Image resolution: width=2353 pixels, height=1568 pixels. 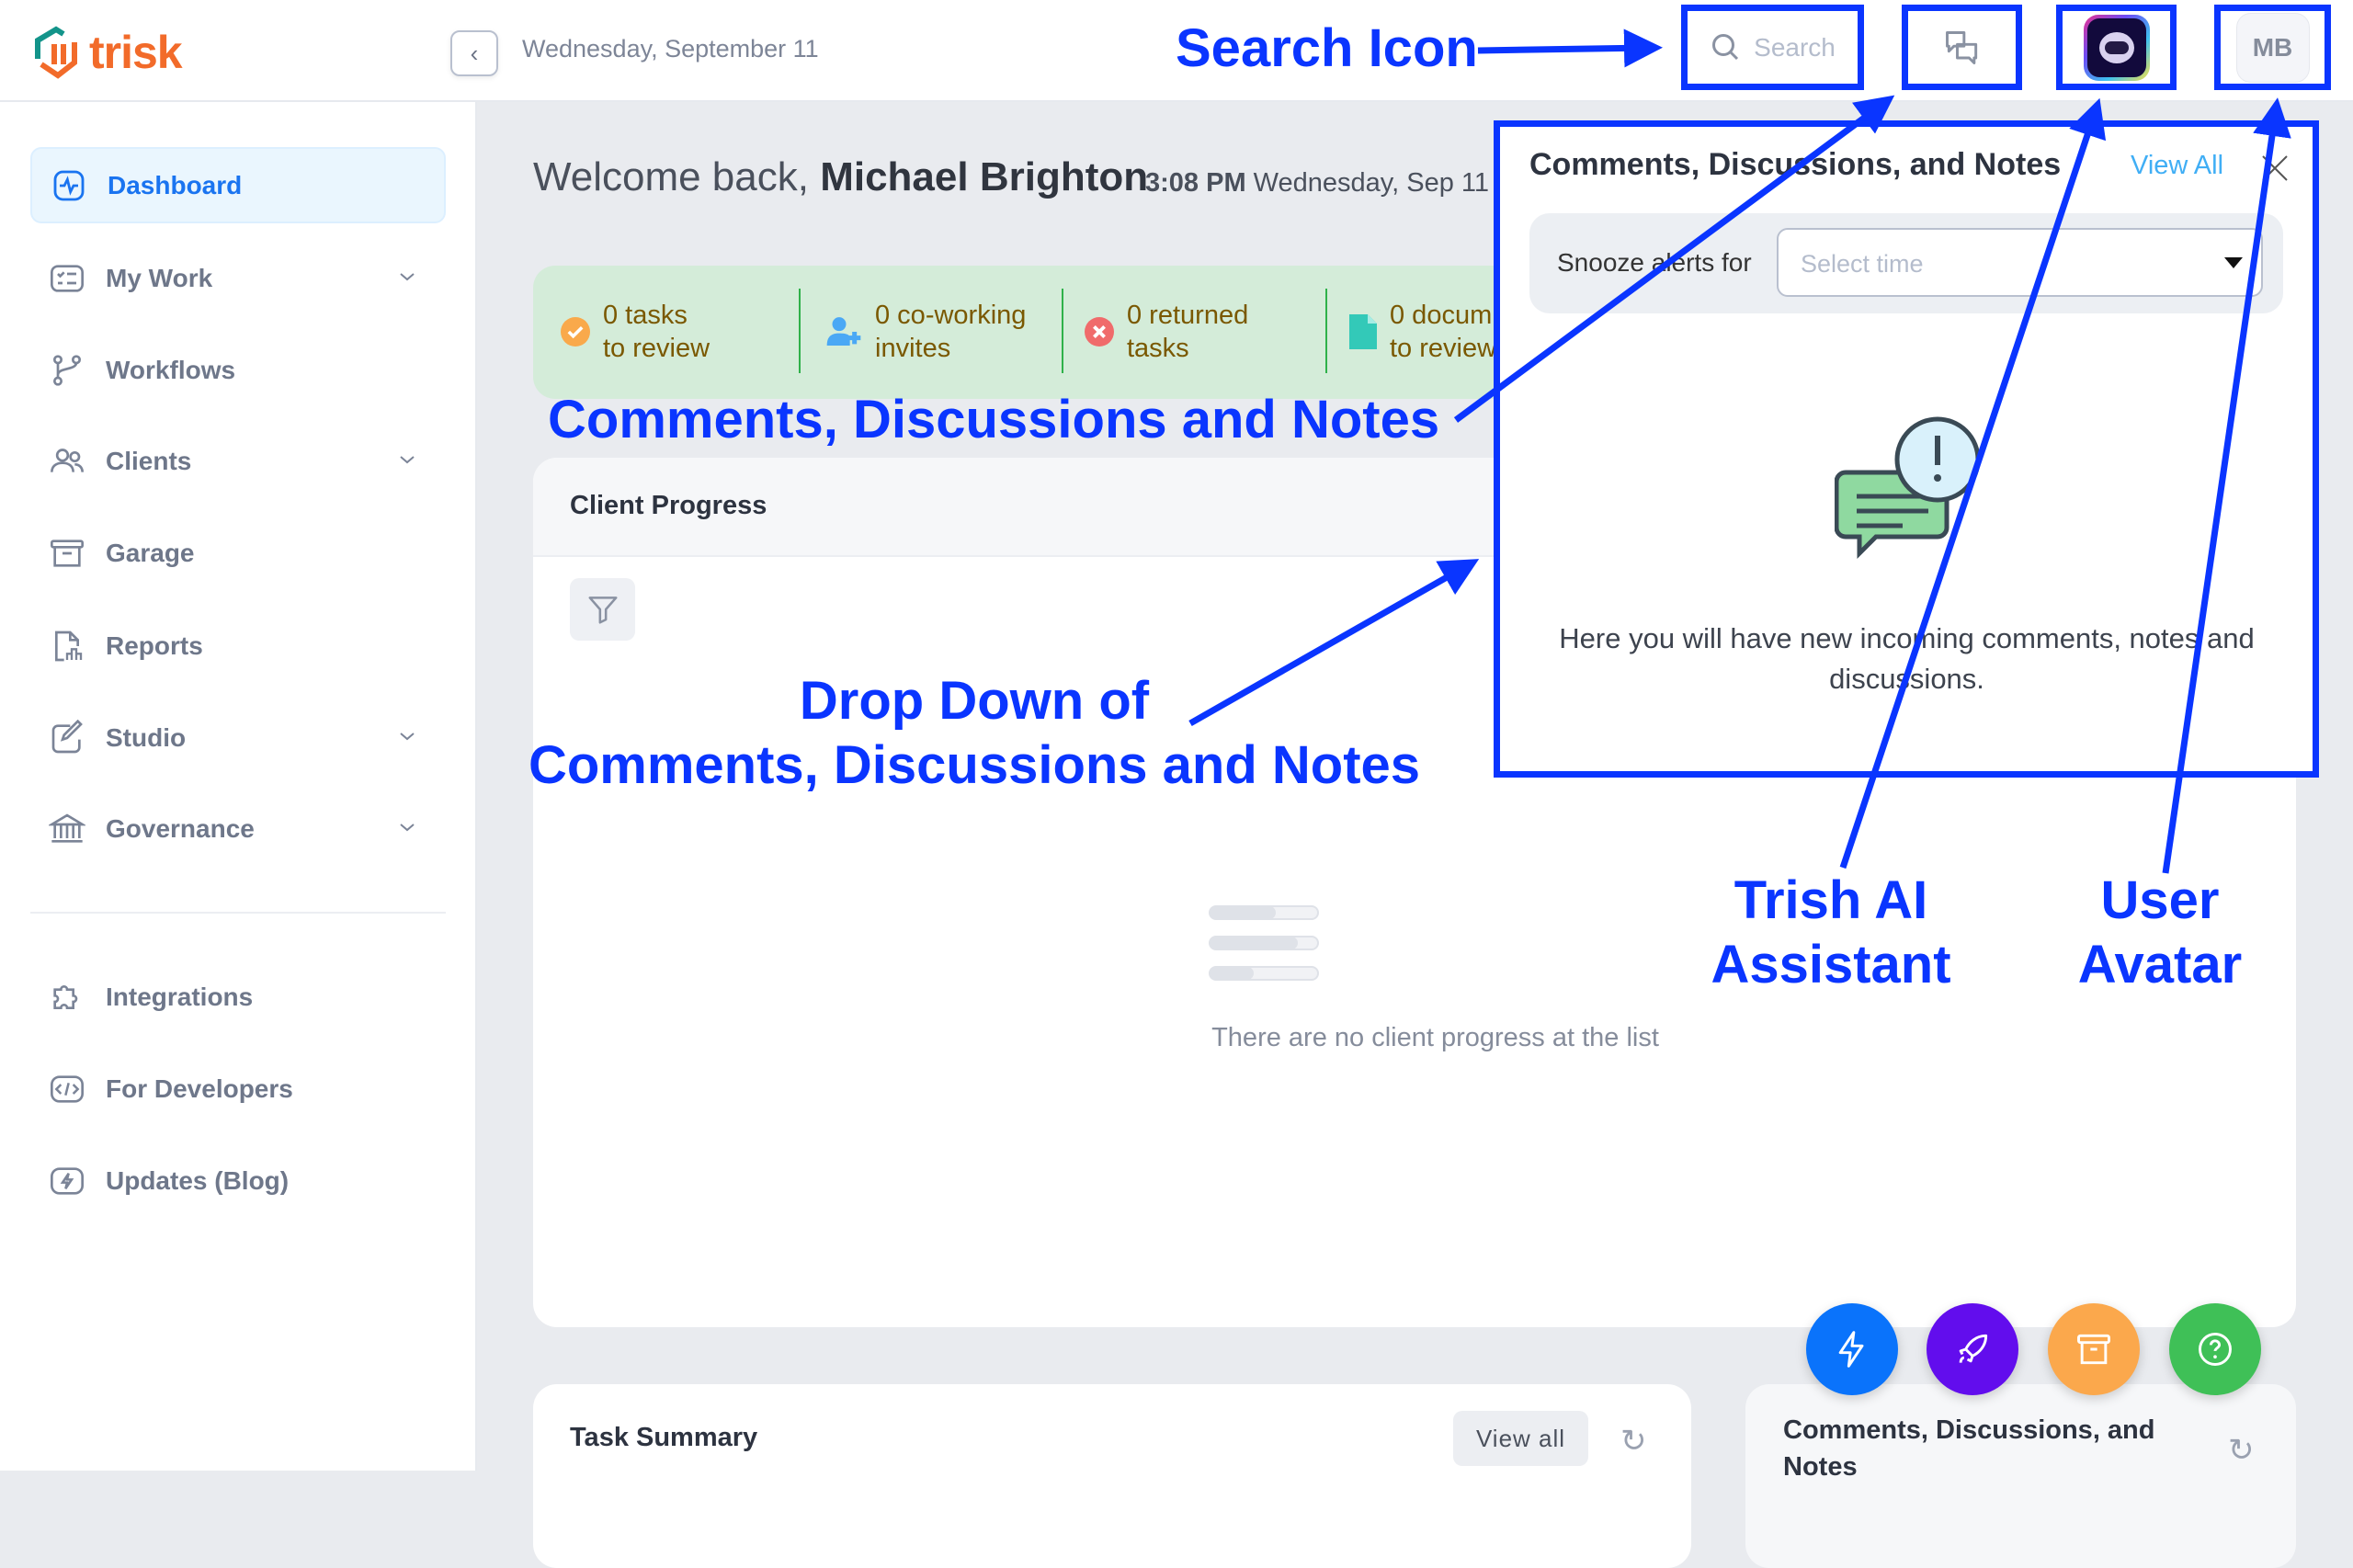 I want to click on comments-card-title: Comments, Discussions, and Notes, so click(x=1969, y=1448).